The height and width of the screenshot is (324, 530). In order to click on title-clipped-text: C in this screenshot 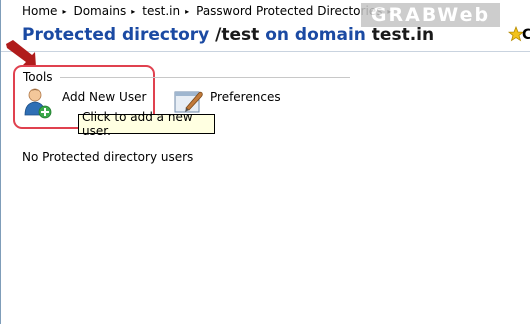, I will do `click(526, 35)`.